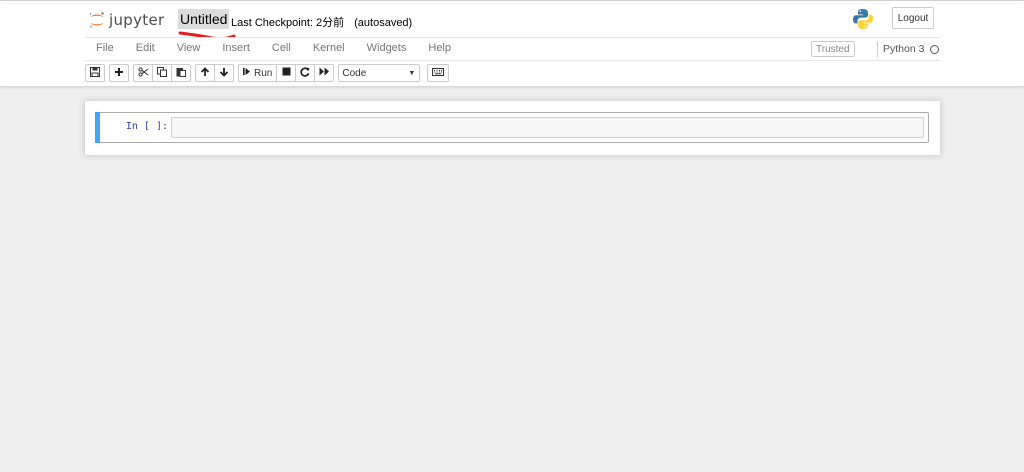 Image resolution: width=1024 pixels, height=472 pixels. I want to click on cut-button, so click(143, 73).